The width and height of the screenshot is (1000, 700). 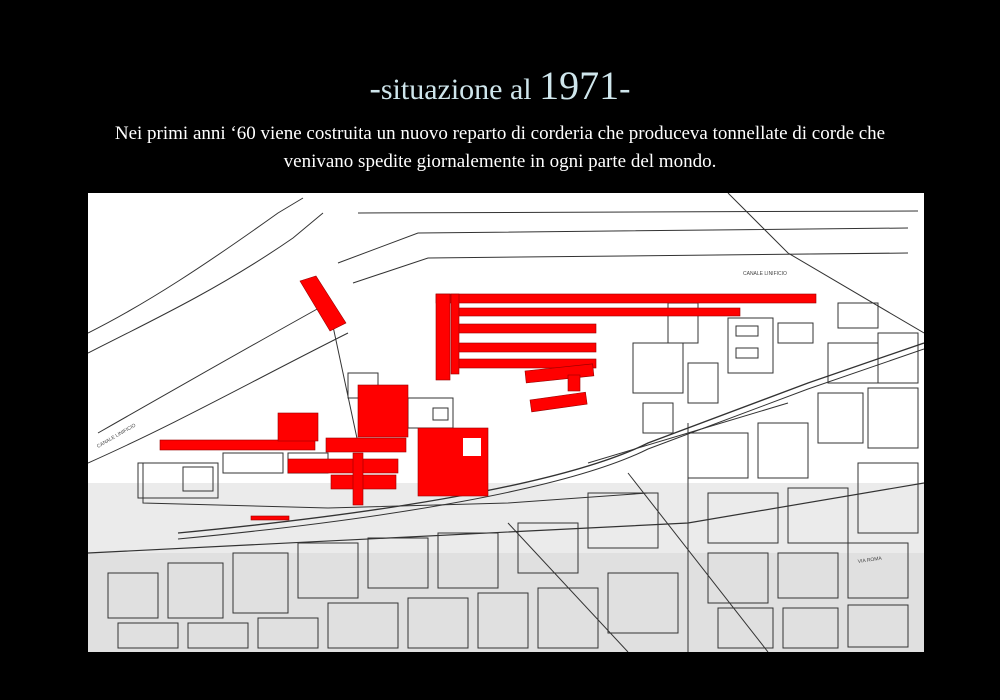 I want to click on title-text: situazione al, so click(x=460, y=89).